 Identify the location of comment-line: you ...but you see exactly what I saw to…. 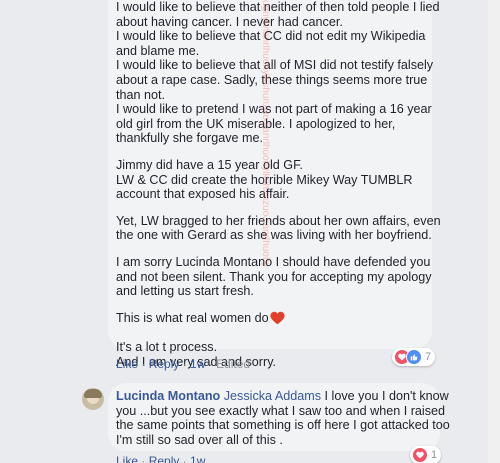
(281, 410).